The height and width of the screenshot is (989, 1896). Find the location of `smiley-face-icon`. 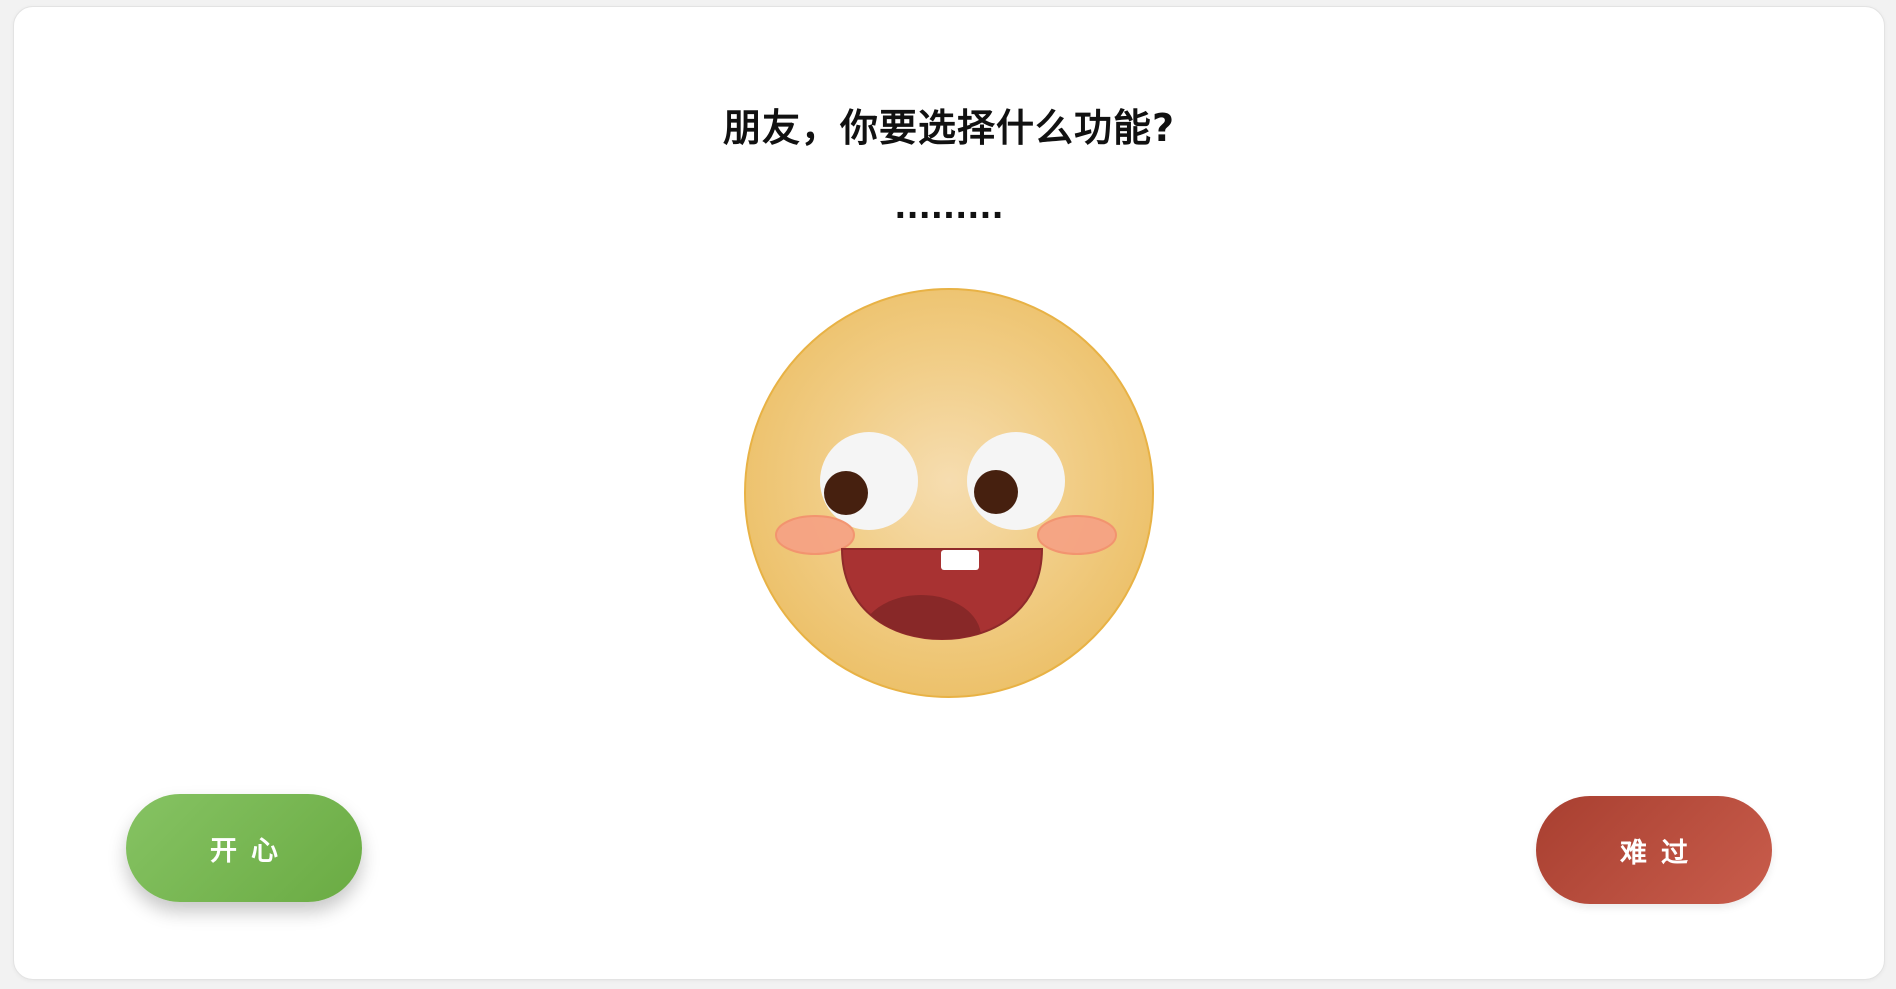

smiley-face-icon is located at coordinates (949, 493).